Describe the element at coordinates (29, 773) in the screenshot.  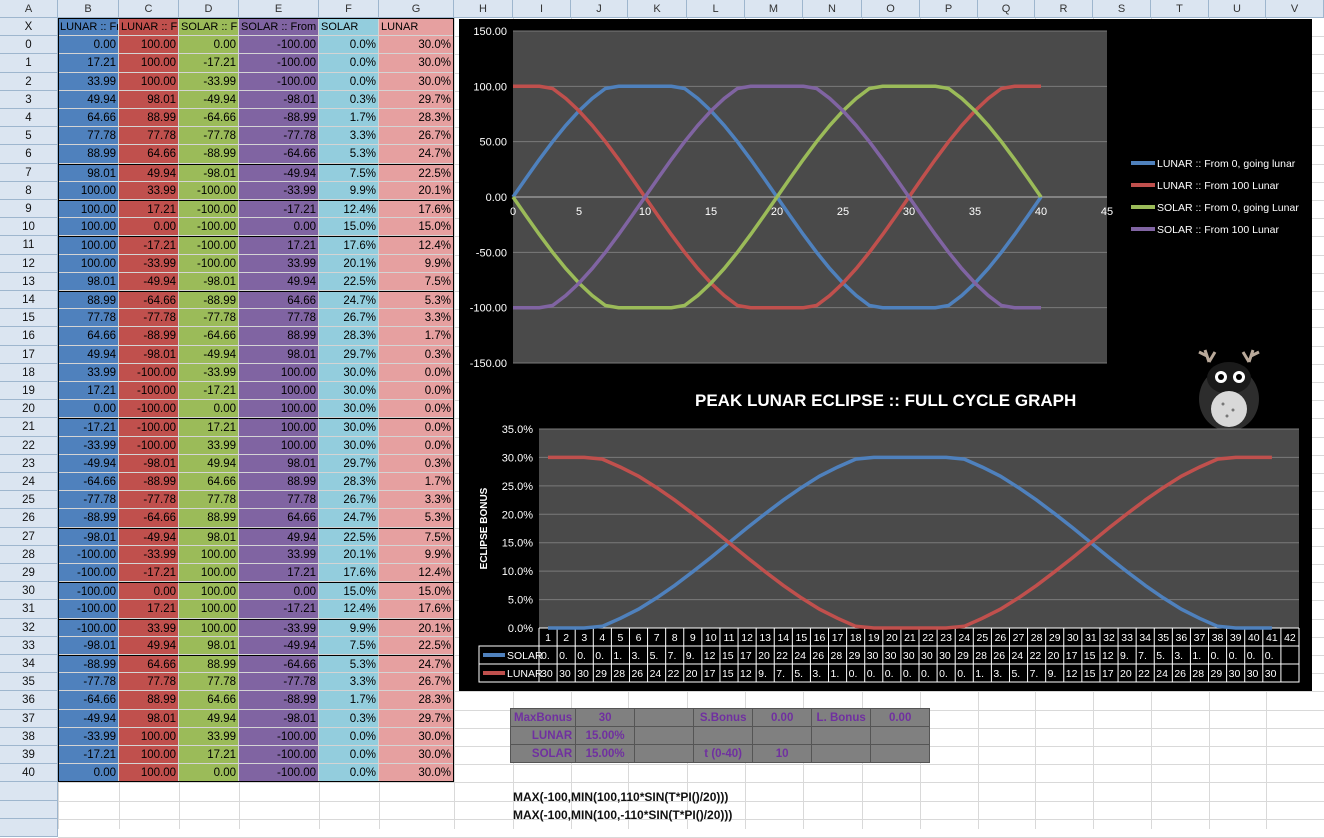
I see `row-header: 40` at that location.